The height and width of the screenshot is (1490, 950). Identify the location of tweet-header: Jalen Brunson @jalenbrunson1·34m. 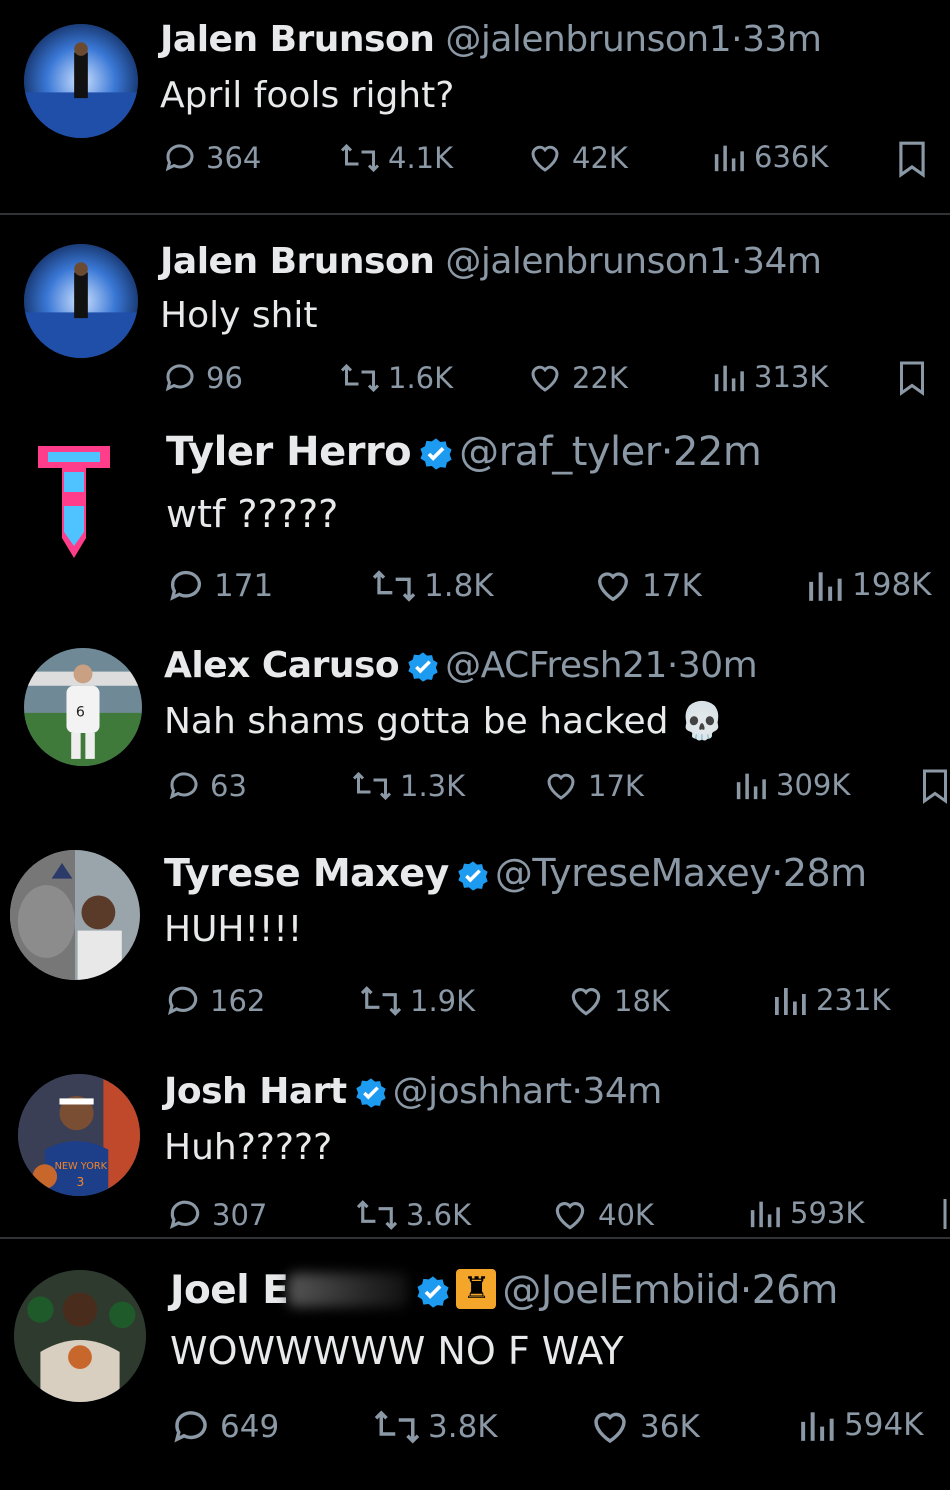
(491, 262).